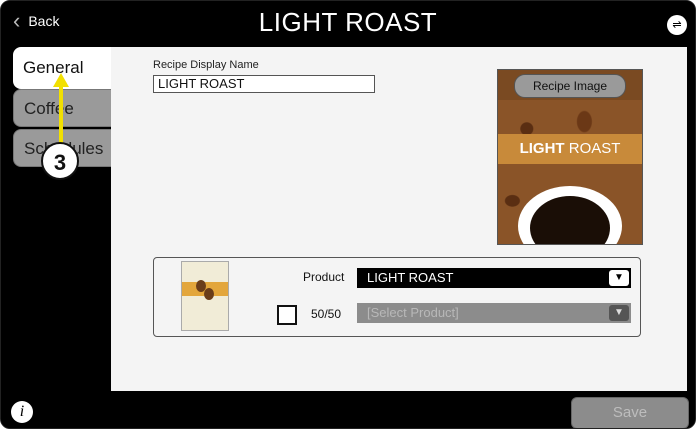 The image size is (696, 429). What do you see at coordinates (61, 112) in the screenshot?
I see `annotation-arrow` at bounding box center [61, 112].